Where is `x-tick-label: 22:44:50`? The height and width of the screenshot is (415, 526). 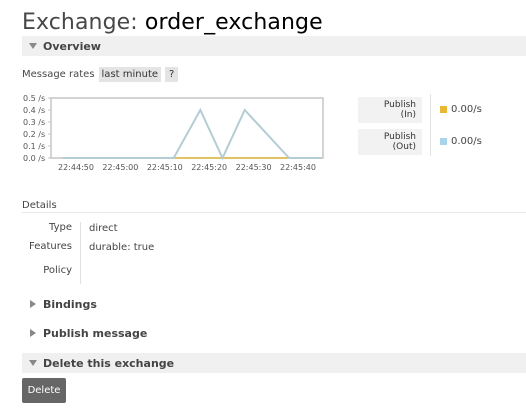 x-tick-label: 22:44:50 is located at coordinates (76, 167).